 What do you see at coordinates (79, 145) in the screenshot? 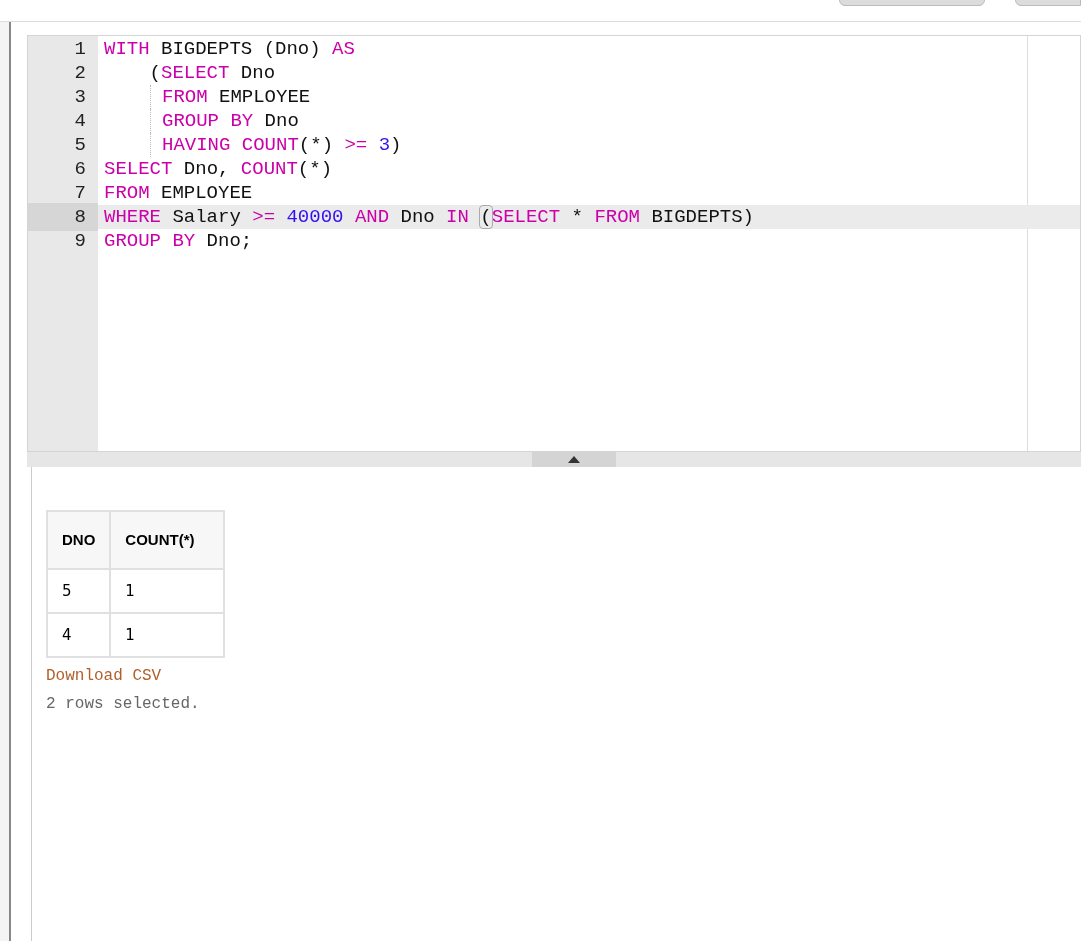
I see `line-number: 5` at bounding box center [79, 145].